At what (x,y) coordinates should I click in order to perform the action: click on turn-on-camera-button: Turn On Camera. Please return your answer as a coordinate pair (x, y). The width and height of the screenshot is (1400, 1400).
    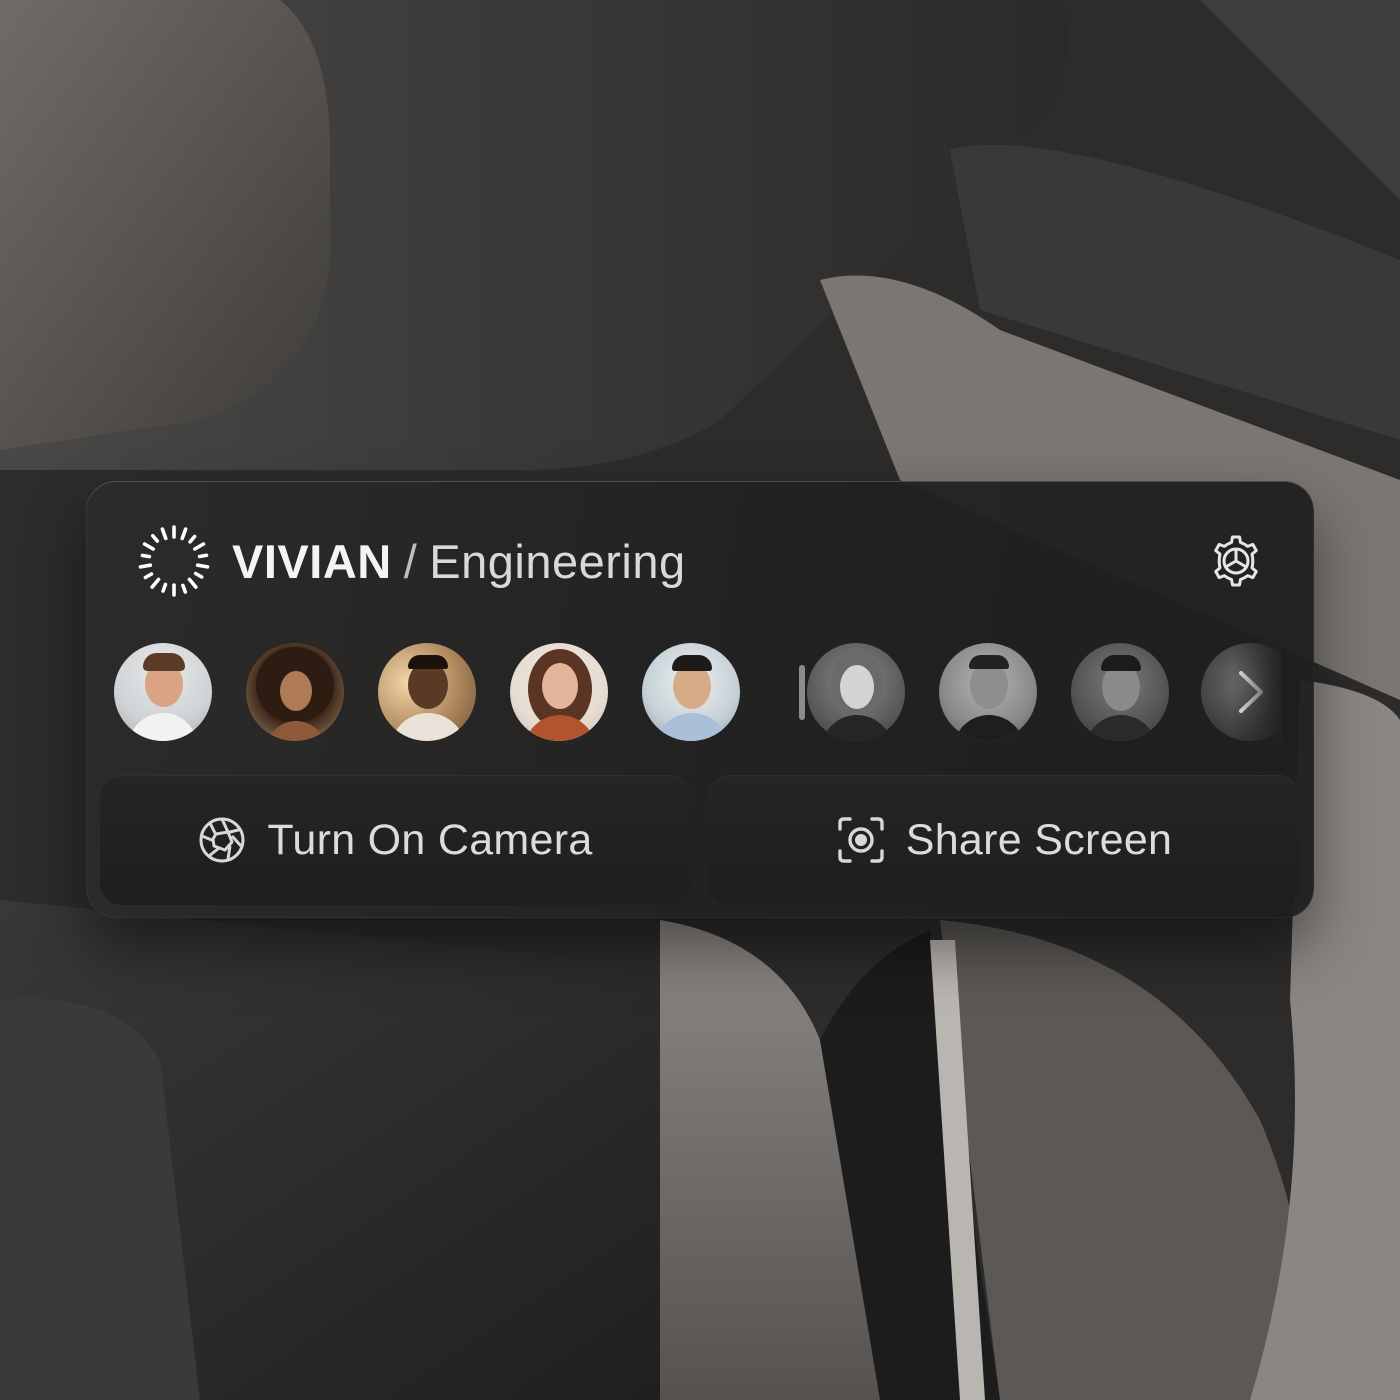
    Looking at the image, I should click on (395, 840).